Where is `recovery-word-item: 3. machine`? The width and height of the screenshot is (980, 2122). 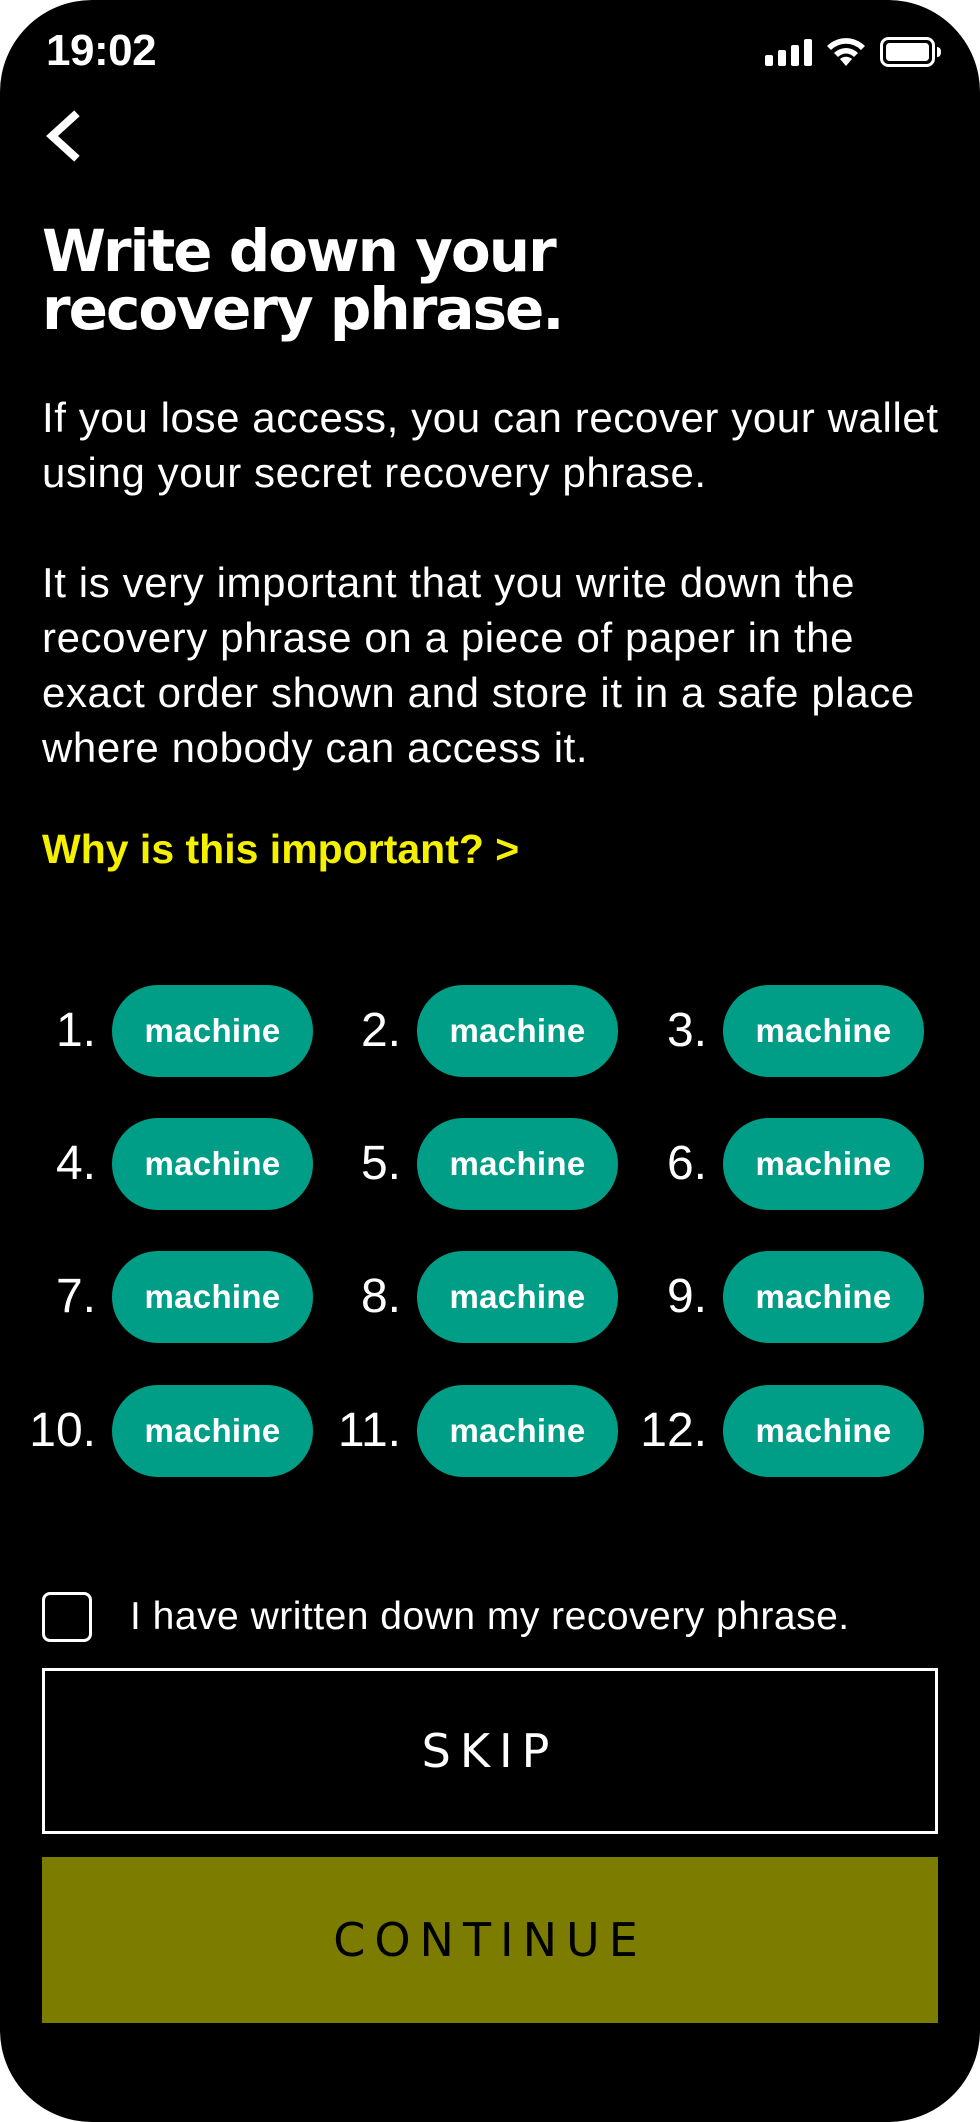
recovery-word-item: 3. machine is located at coordinates (483, 1031).